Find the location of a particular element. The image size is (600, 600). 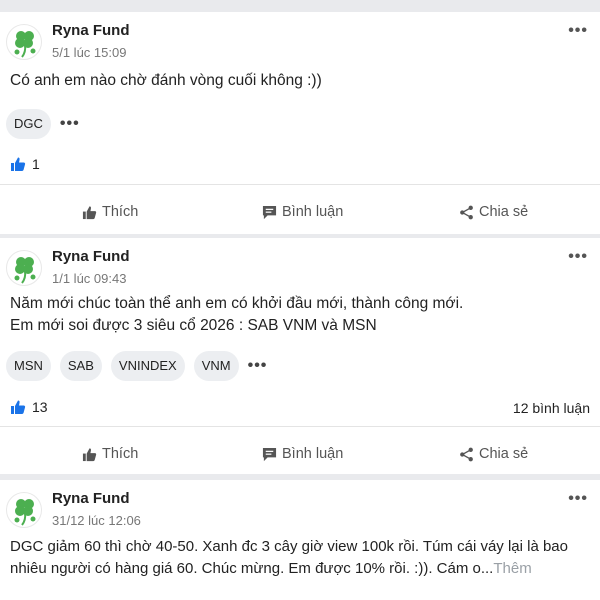

post-header: Ryna Fund 31/12 lúc 12:06 ••• is located at coordinates (300, 510).